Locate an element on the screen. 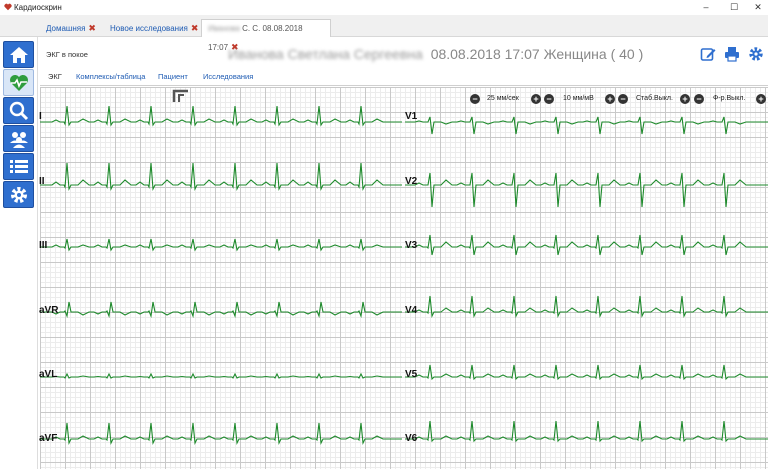  search-icon is located at coordinates (19, 111).